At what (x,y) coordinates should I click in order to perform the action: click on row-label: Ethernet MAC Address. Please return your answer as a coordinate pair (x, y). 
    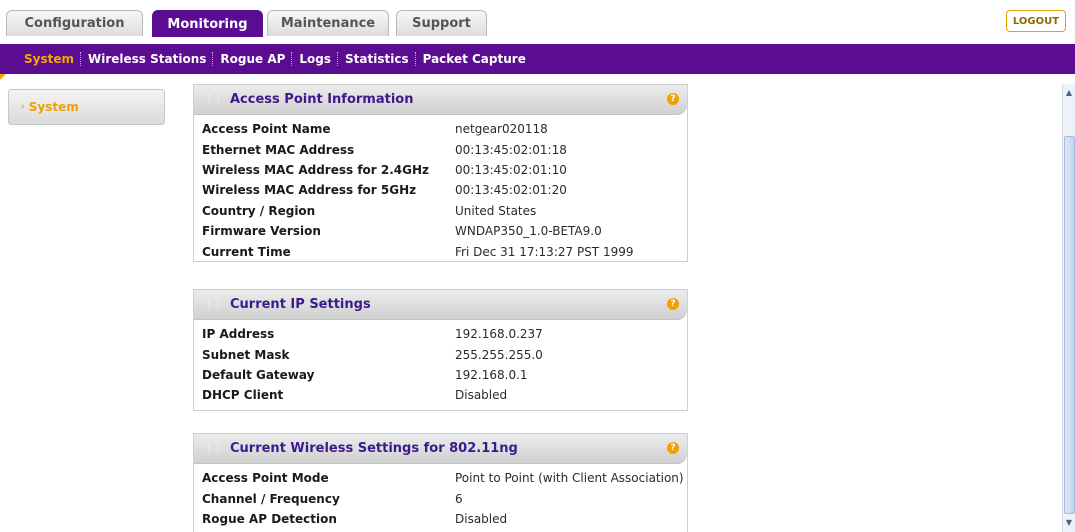
    Looking at the image, I should click on (278, 149).